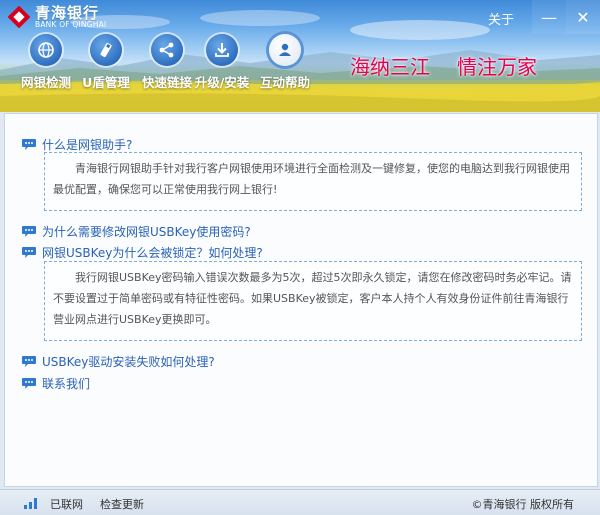  I want to click on about-link: 关于, so click(501, 18).